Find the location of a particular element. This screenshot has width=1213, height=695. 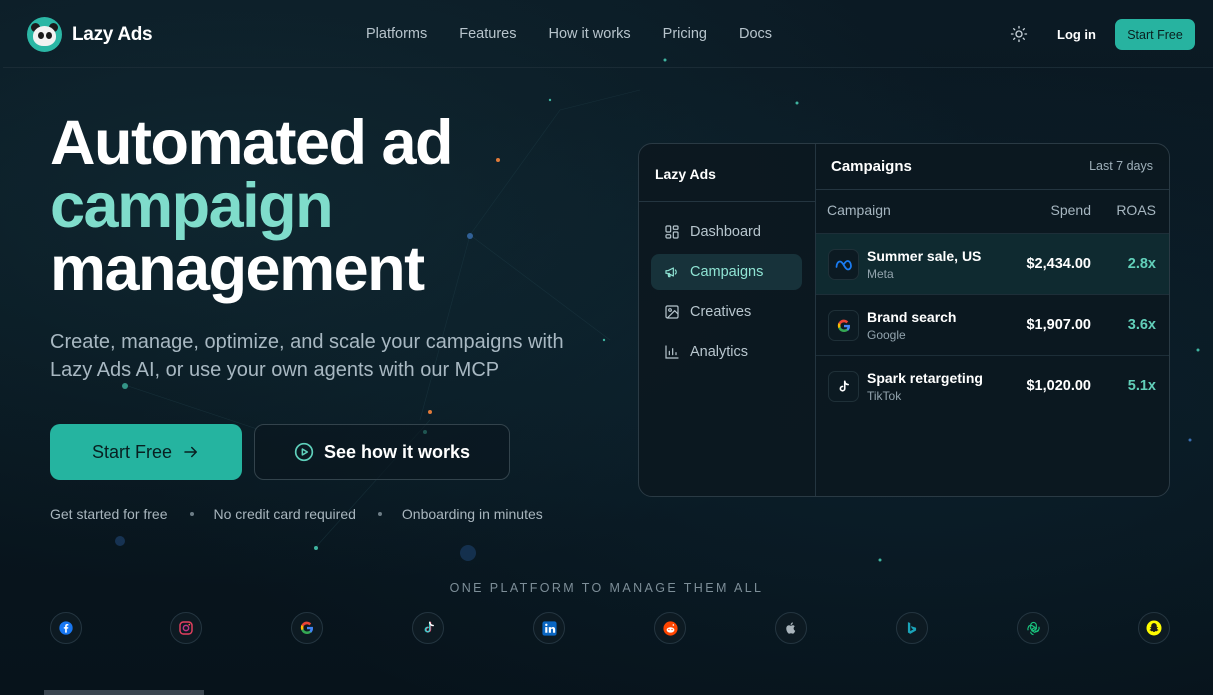

linkedin-icon is located at coordinates (549, 628).